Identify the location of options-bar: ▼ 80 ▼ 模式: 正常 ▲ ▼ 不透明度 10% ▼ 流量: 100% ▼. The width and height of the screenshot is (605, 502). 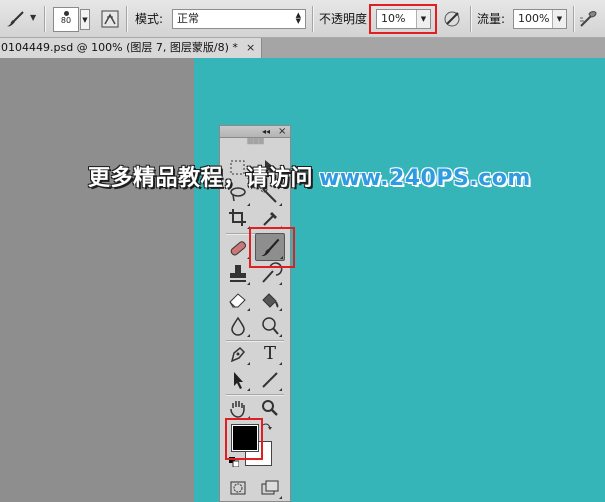
(302, 19).